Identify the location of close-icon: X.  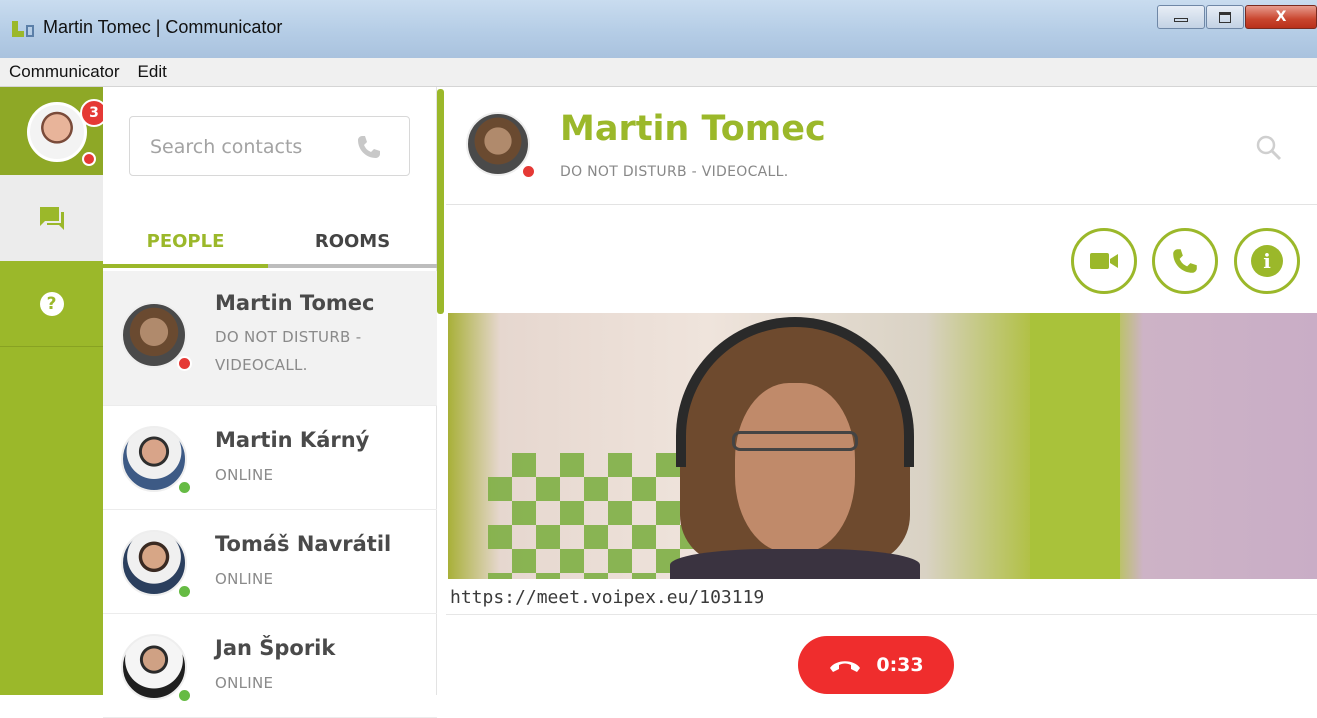
(1281, 17).